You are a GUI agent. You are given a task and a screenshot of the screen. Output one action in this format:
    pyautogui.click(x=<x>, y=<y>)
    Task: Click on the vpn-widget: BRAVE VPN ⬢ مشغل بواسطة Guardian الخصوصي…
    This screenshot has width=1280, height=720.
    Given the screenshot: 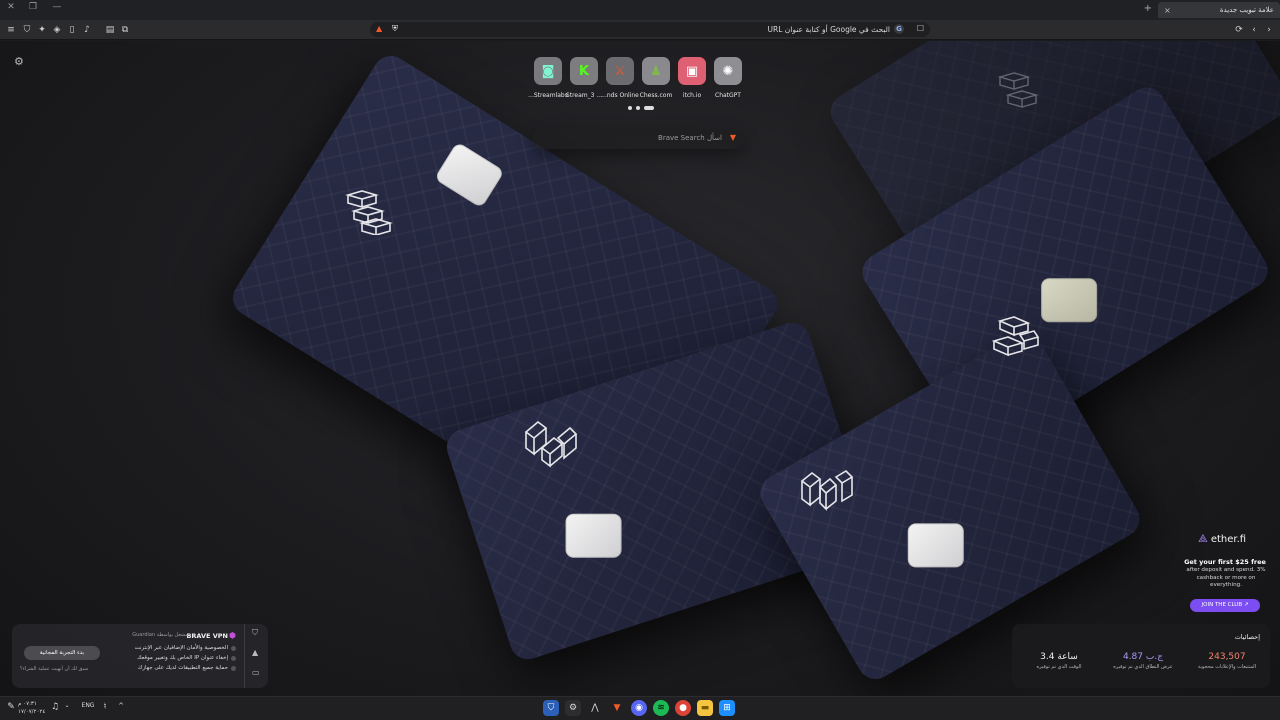 What is the action you would take?
    pyautogui.click(x=140, y=656)
    